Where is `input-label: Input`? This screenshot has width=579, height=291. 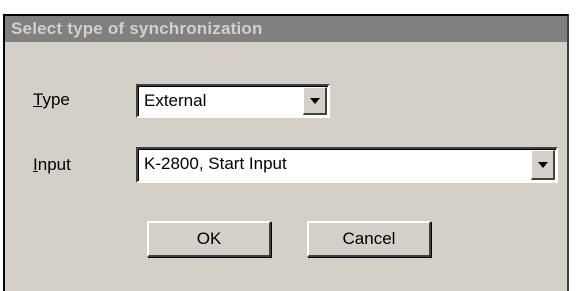 input-label: Input is located at coordinates (52, 165).